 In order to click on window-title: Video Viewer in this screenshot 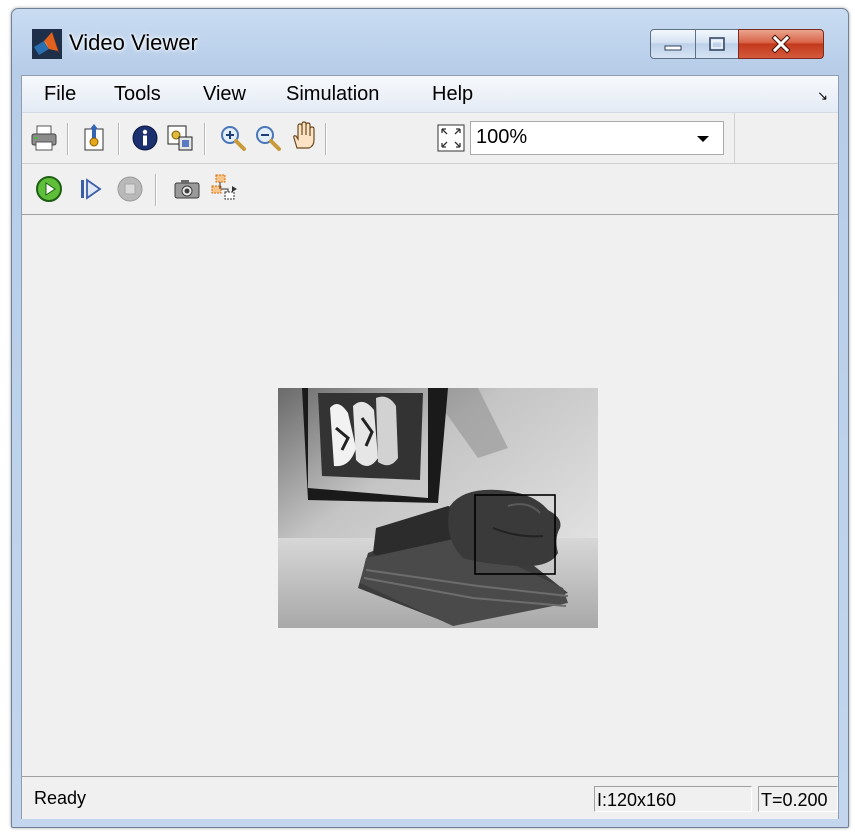, I will do `click(133, 42)`.